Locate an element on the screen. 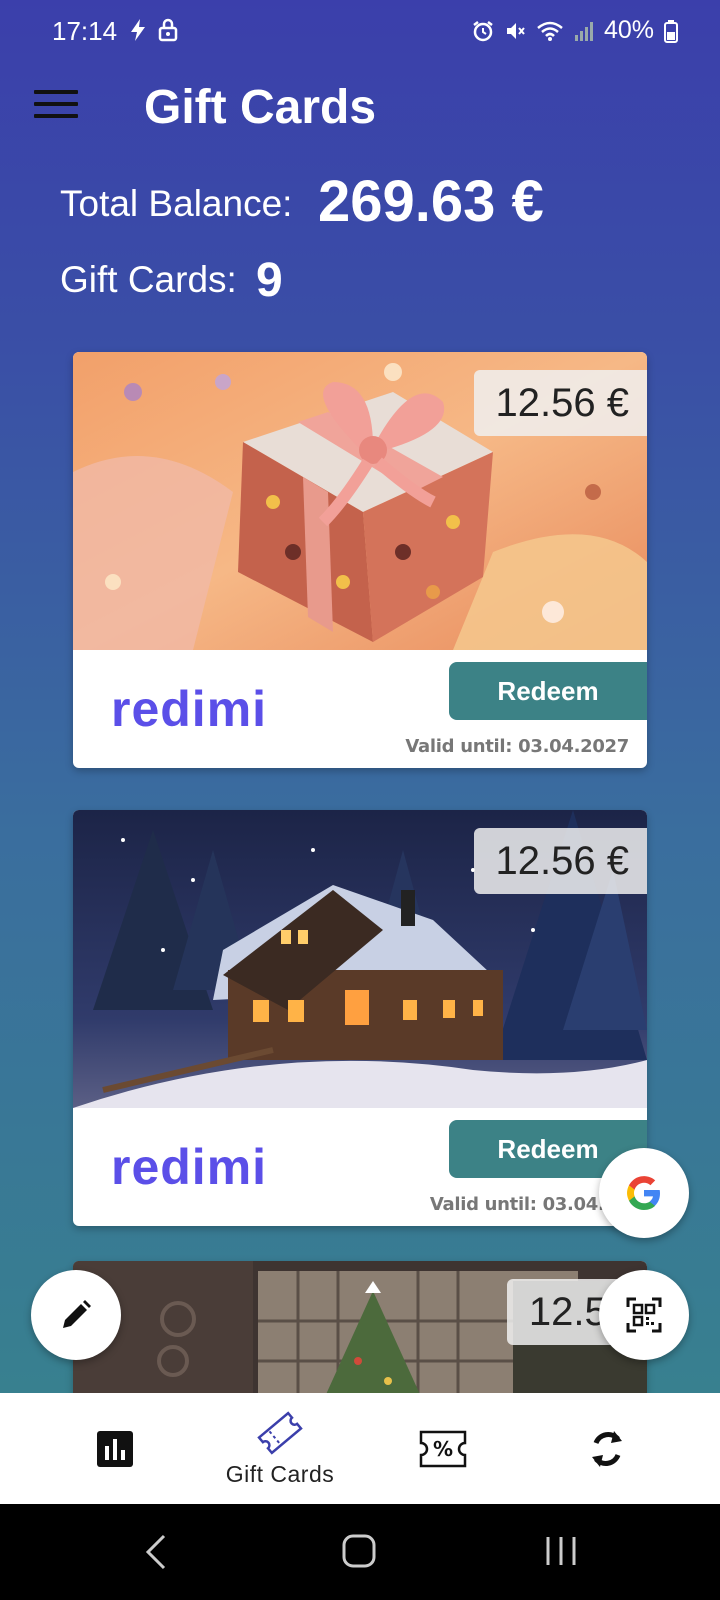 This screenshot has height=1600, width=720. gift-card: 12.56 is located at coordinates (360, 1327).